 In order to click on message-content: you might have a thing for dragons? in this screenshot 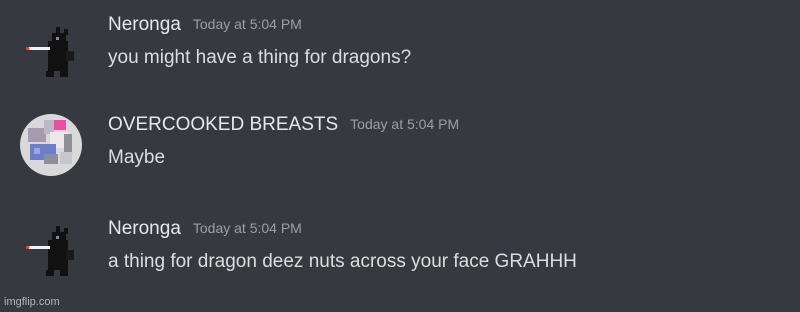, I will do `click(260, 57)`.